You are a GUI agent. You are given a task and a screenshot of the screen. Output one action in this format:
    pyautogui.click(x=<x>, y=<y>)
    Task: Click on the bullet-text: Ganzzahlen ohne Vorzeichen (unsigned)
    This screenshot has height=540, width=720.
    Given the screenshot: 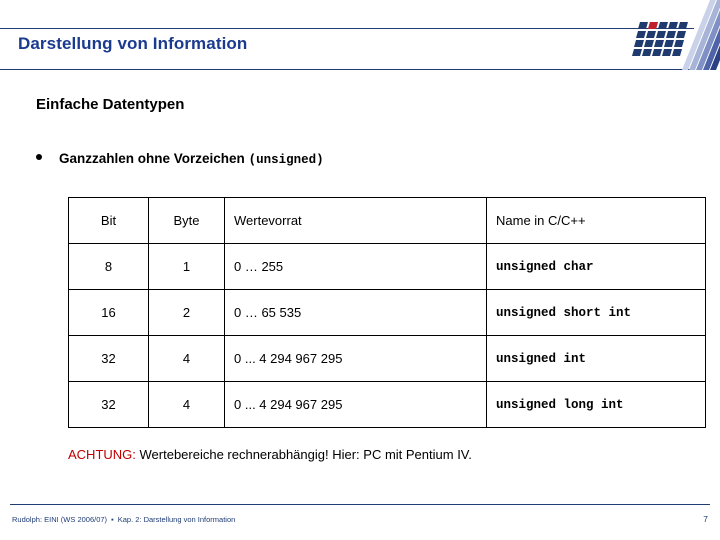 What is the action you would take?
    pyautogui.click(x=191, y=159)
    